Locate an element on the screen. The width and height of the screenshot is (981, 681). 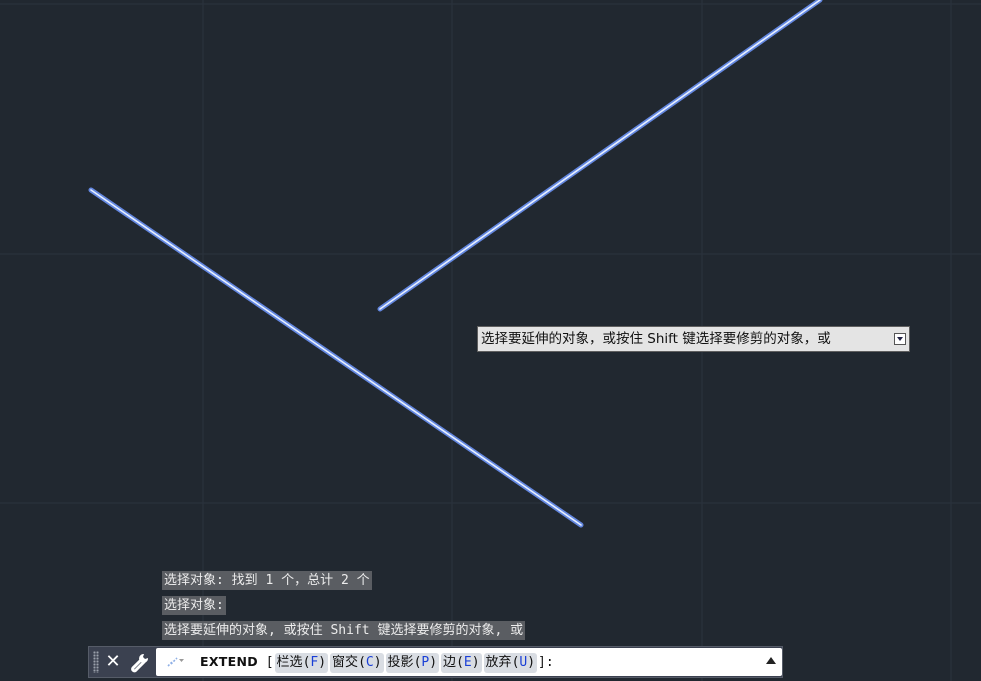
tooltip-text: 选择要延伸的对象，或按住 Shift 键选择要修剪的对象，或 is located at coordinates (656, 339).